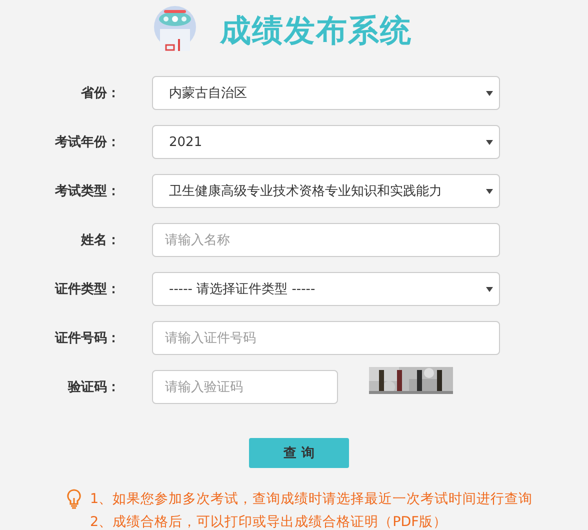 The image size is (588, 530). What do you see at coordinates (87, 338) in the screenshot?
I see `field-label: 证件号码：` at bounding box center [87, 338].